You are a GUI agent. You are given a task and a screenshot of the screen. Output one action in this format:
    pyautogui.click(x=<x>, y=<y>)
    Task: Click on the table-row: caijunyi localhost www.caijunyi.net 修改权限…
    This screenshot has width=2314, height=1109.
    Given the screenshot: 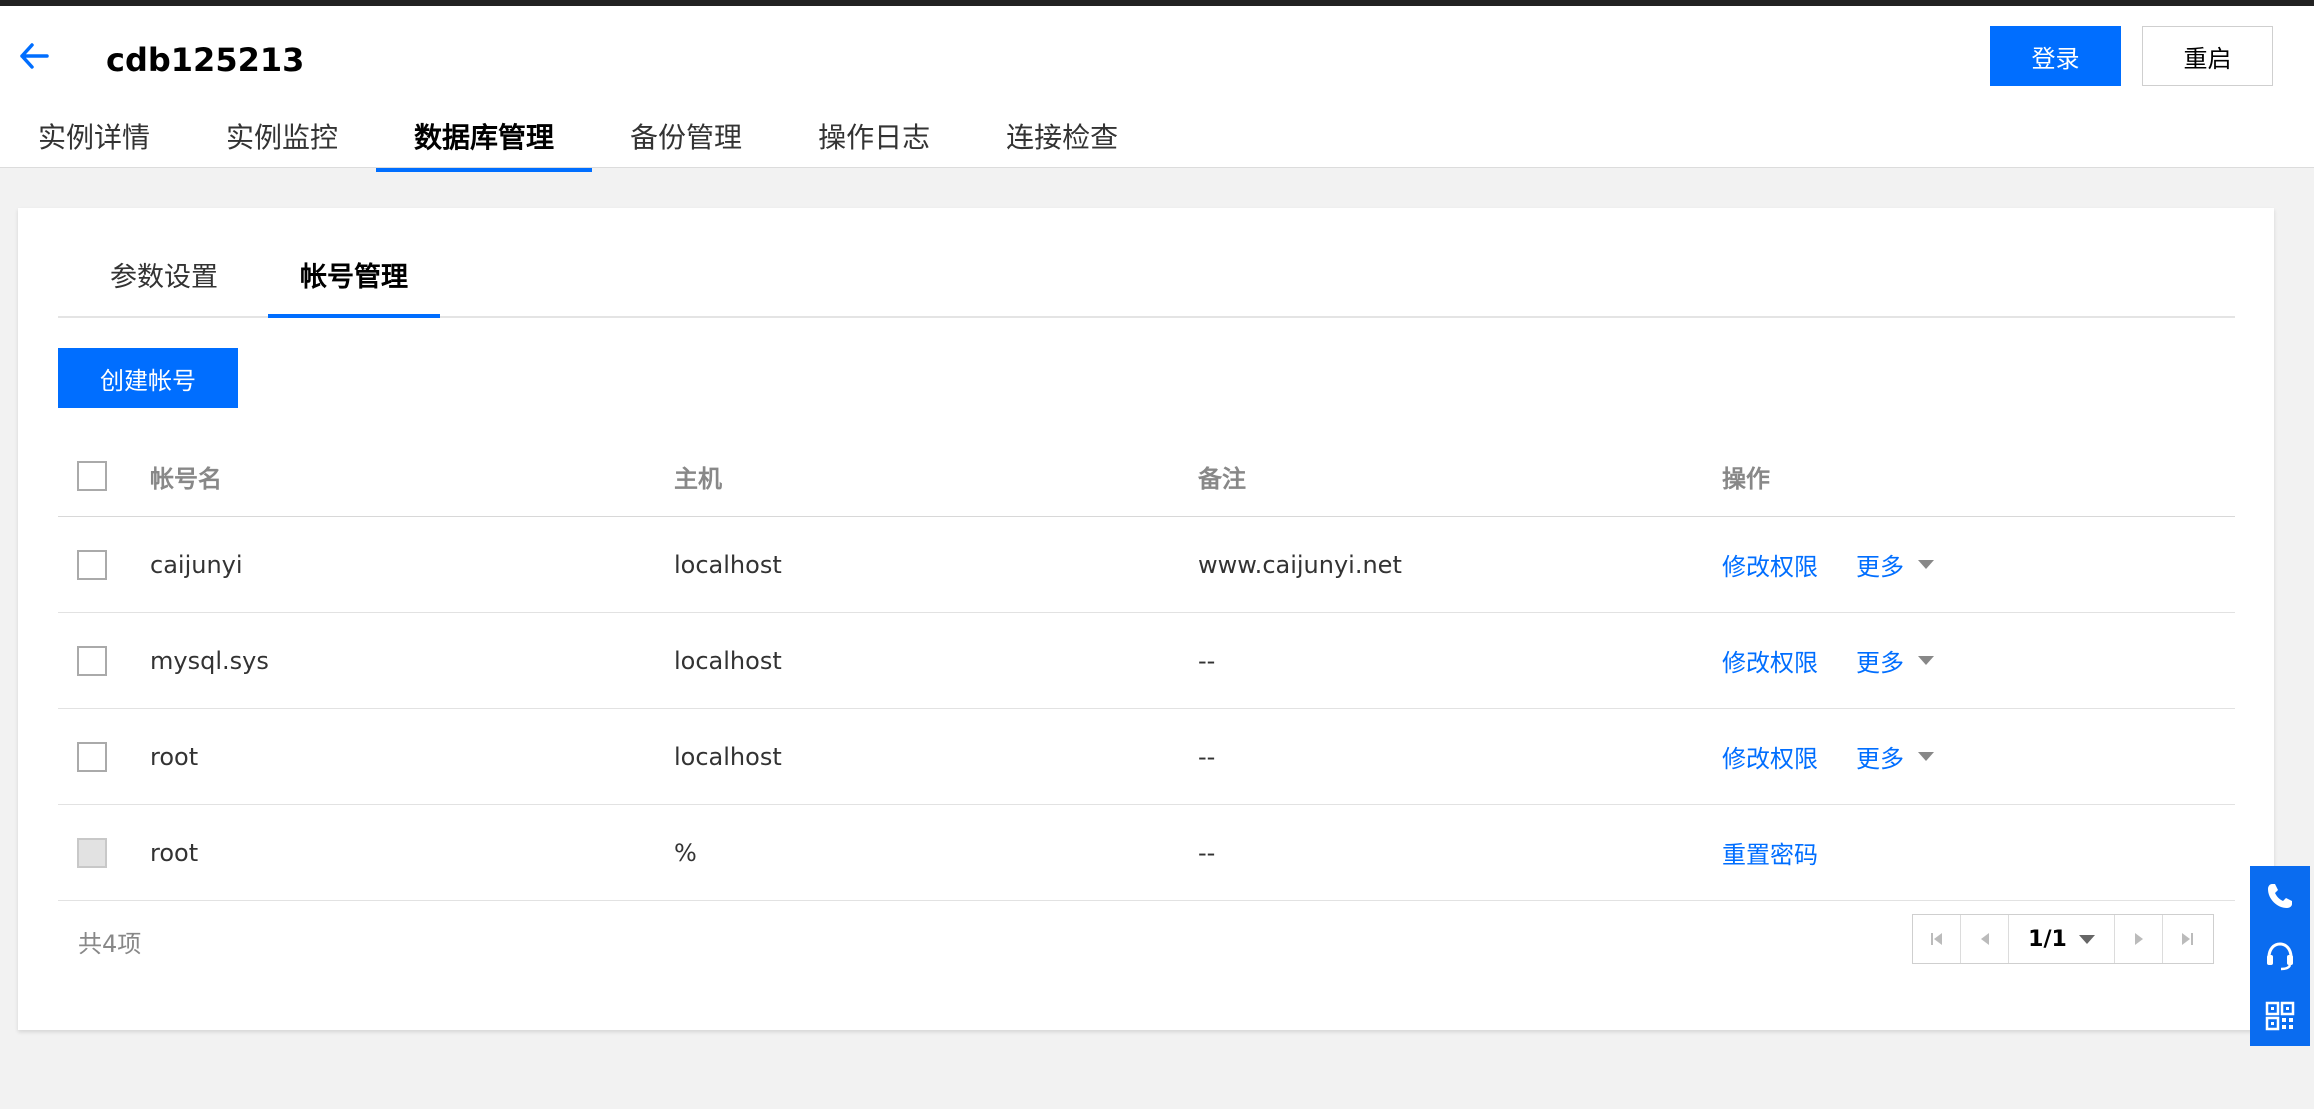 What is the action you would take?
    pyautogui.click(x=1146, y=565)
    